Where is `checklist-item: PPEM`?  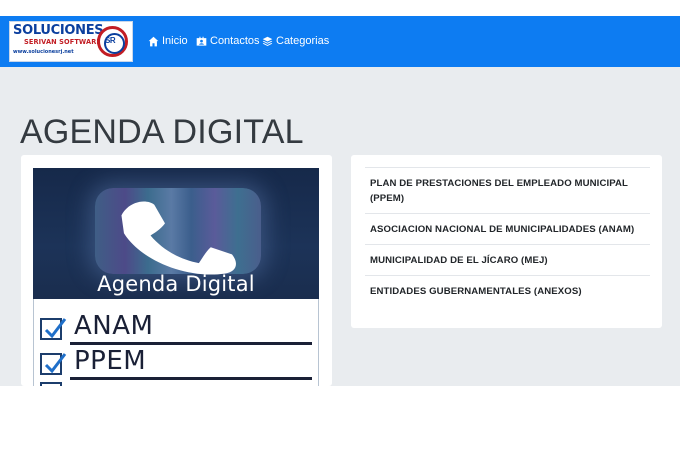 checklist-item: PPEM is located at coordinates (176, 363).